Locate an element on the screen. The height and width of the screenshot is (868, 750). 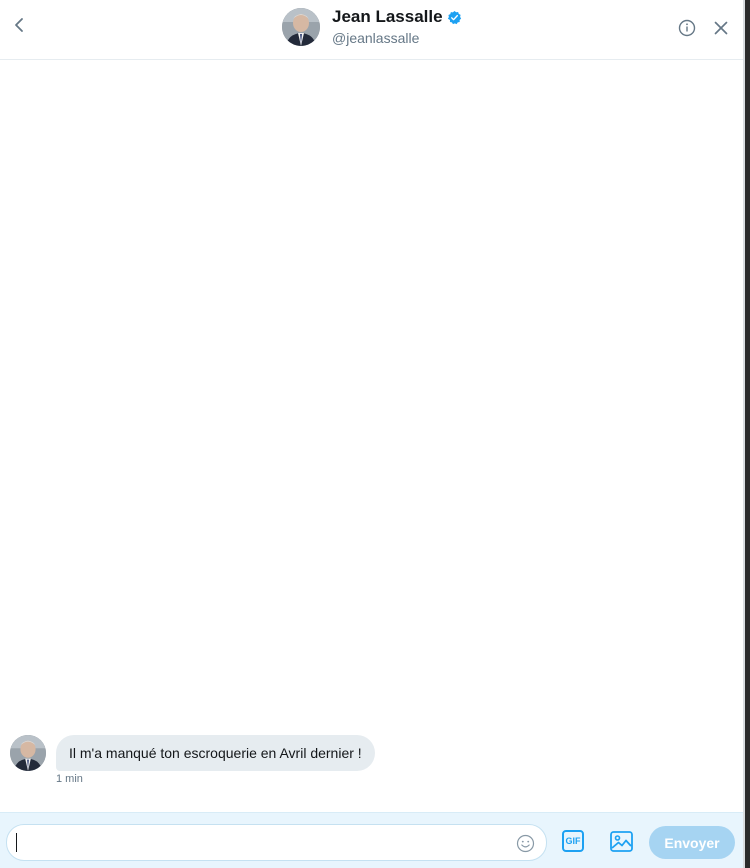
contact-handle: @jeanlassalle is located at coordinates (375, 38).